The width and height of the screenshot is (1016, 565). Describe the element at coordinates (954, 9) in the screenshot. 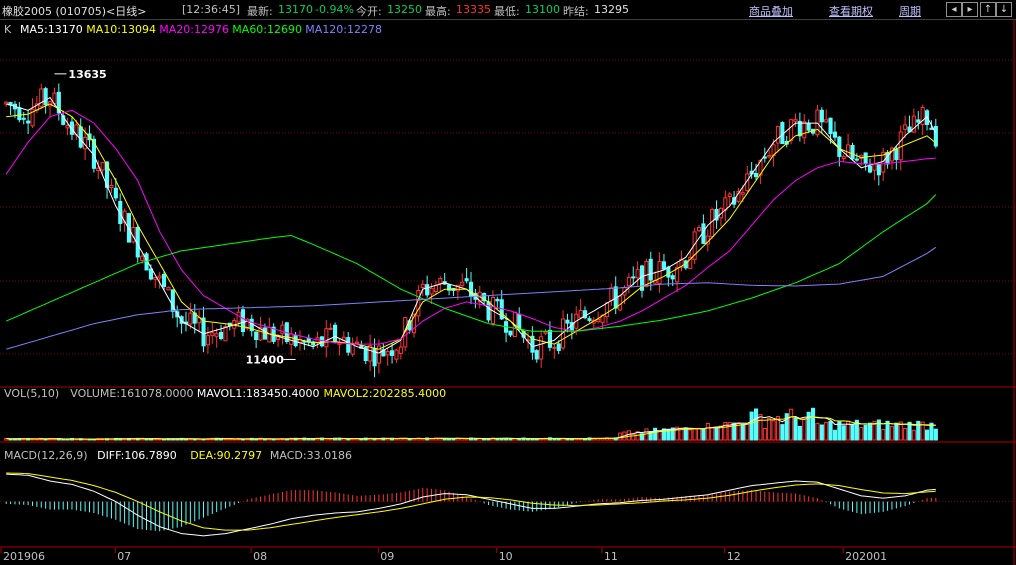

I see `arrow-left-icon: ◂` at that location.